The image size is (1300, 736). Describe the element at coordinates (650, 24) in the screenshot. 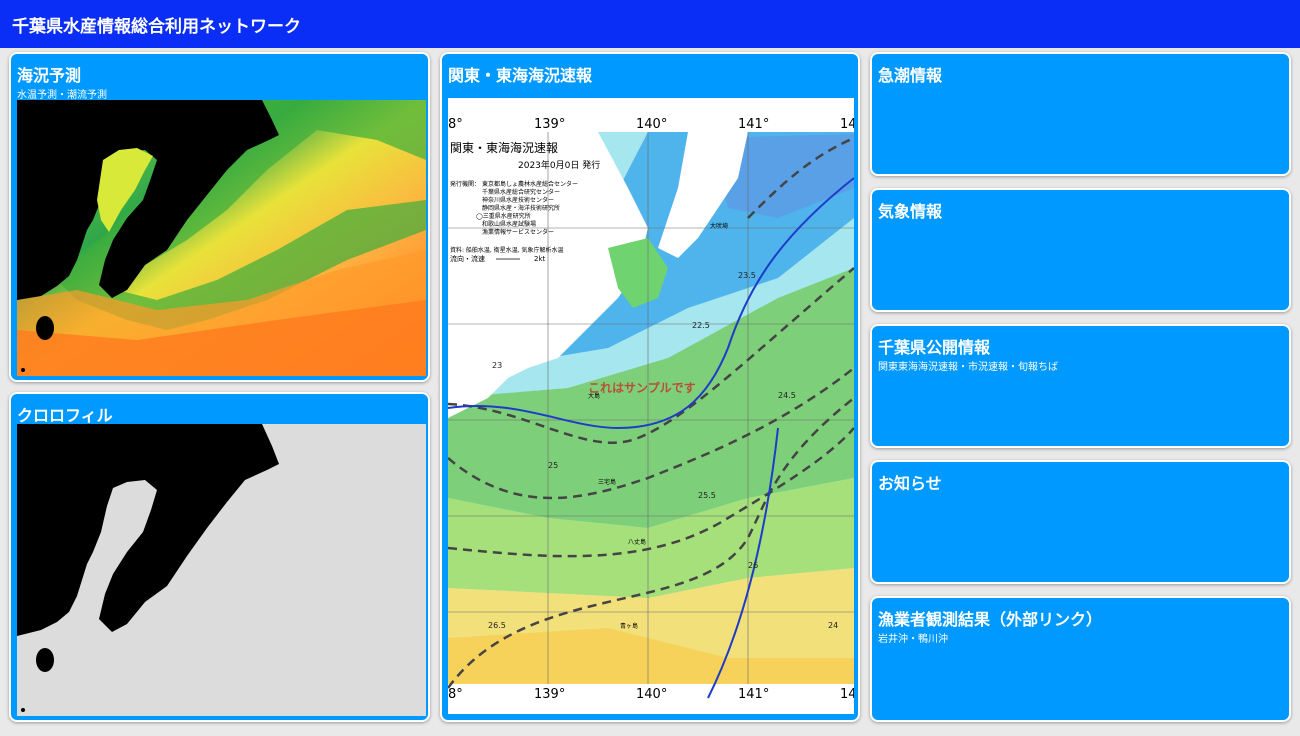

I see `app-header: 千葉県水産情報総合利用ネットワーク` at that location.